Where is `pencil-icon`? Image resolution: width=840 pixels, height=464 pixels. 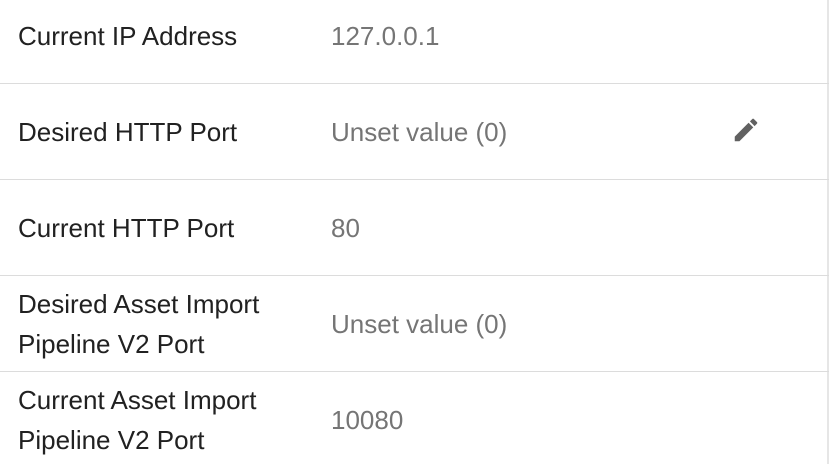
pencil-icon is located at coordinates (746, 132).